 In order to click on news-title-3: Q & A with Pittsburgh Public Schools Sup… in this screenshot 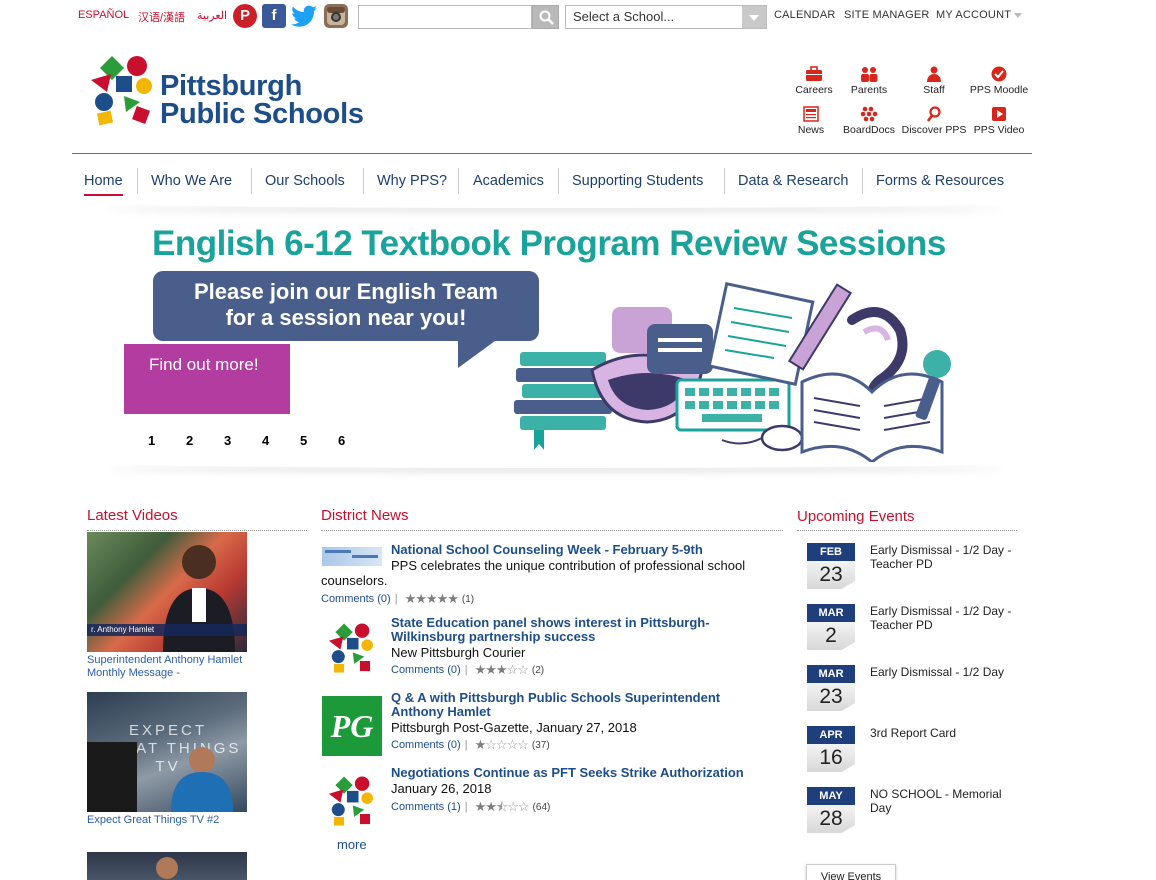, I will do `click(576, 705)`.